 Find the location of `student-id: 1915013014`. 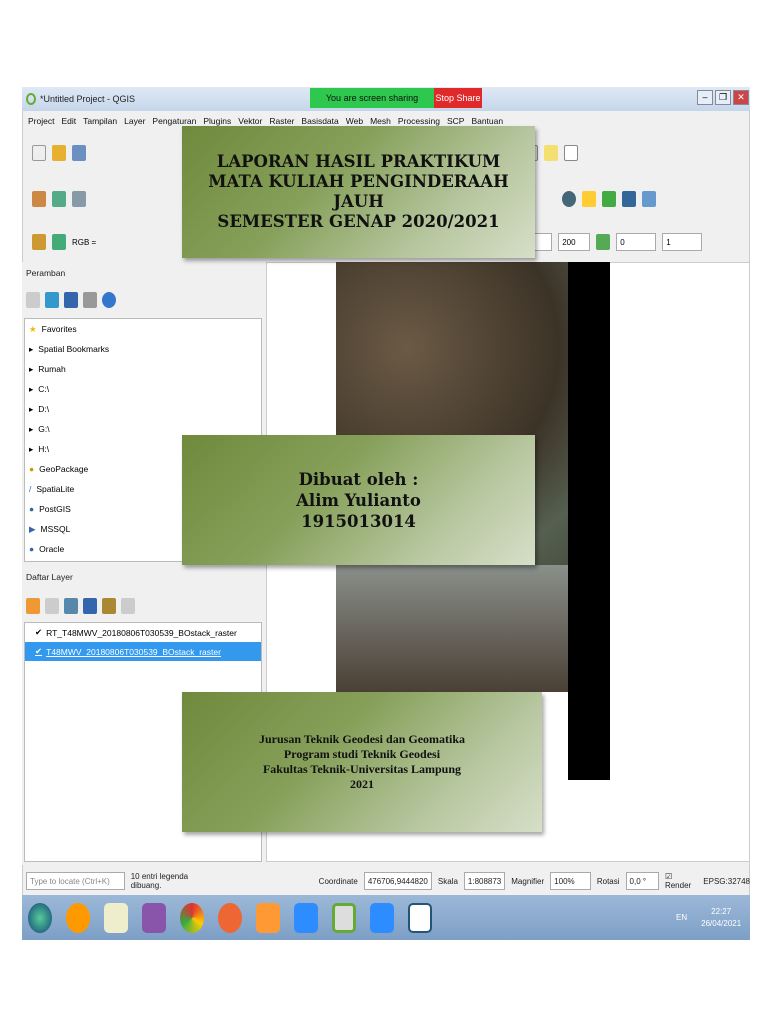

student-id: 1915013014 is located at coordinates (358, 521).